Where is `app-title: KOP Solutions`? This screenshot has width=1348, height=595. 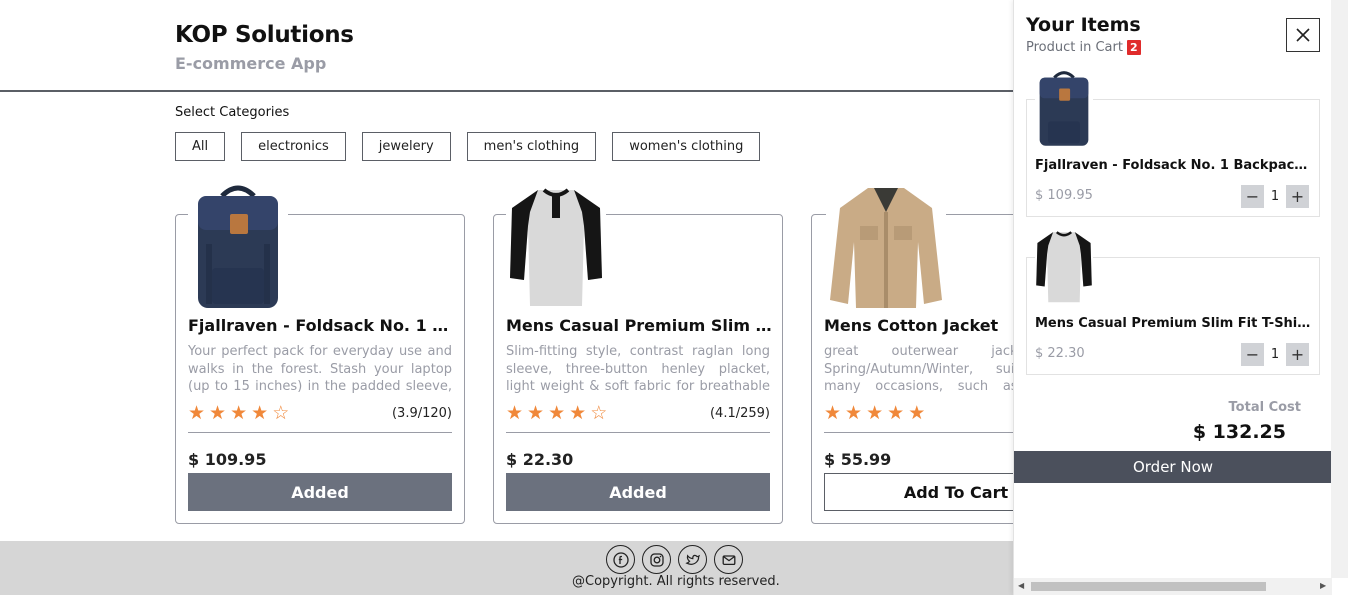
app-title: KOP Solutions is located at coordinates (264, 35).